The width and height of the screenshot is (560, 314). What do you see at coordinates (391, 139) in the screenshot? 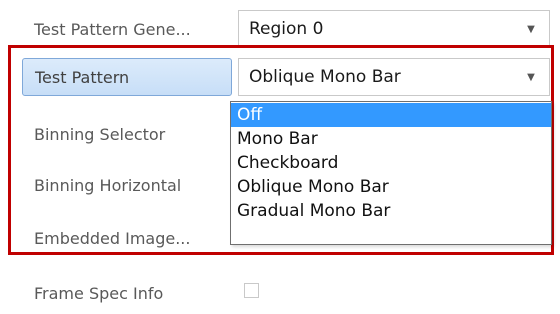
I see `dropdown-option-mono-bar: Mono Bar` at bounding box center [391, 139].